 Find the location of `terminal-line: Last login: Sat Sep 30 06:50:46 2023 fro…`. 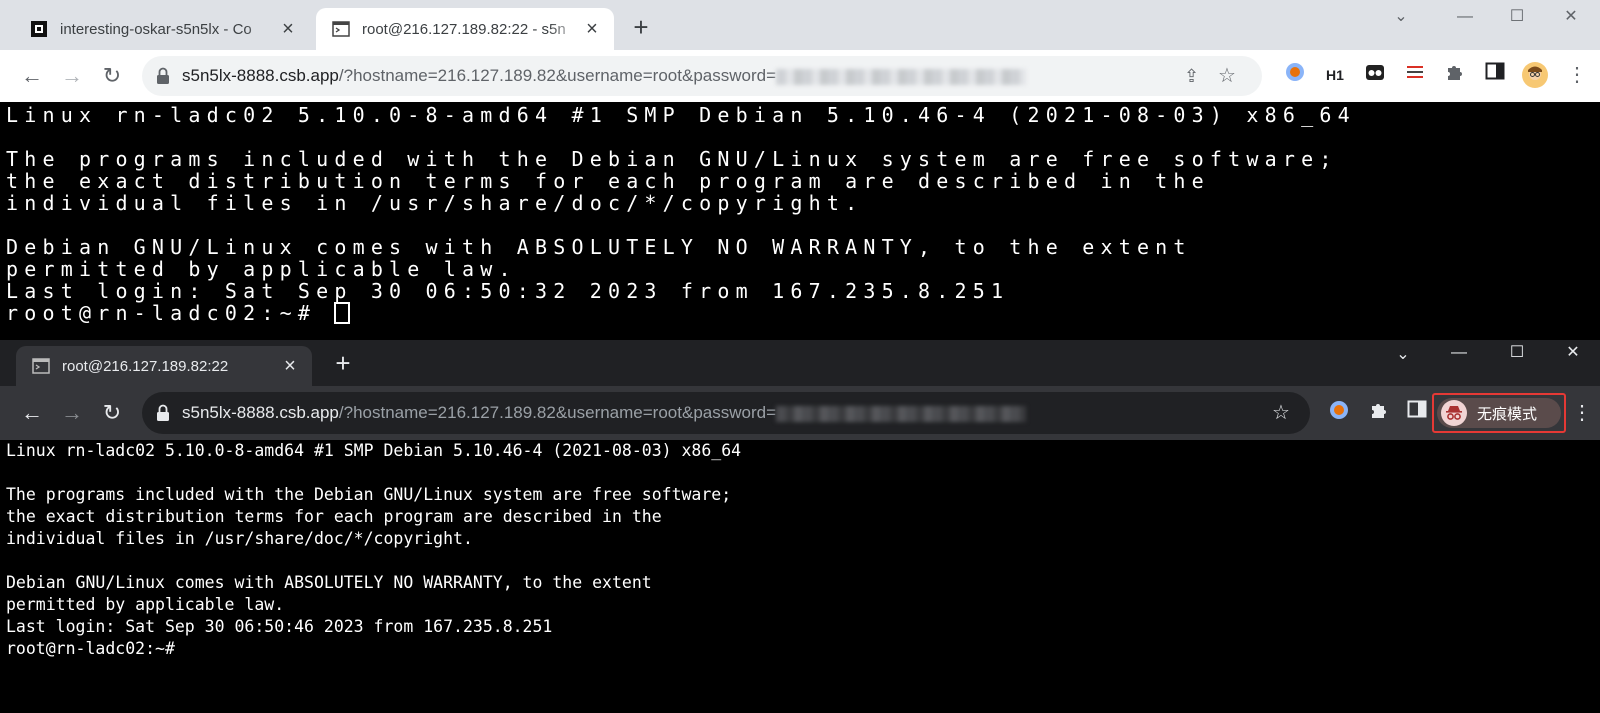

terminal-line: Last login: Sat Sep 30 06:50:46 2023 fro… is located at coordinates (279, 626).